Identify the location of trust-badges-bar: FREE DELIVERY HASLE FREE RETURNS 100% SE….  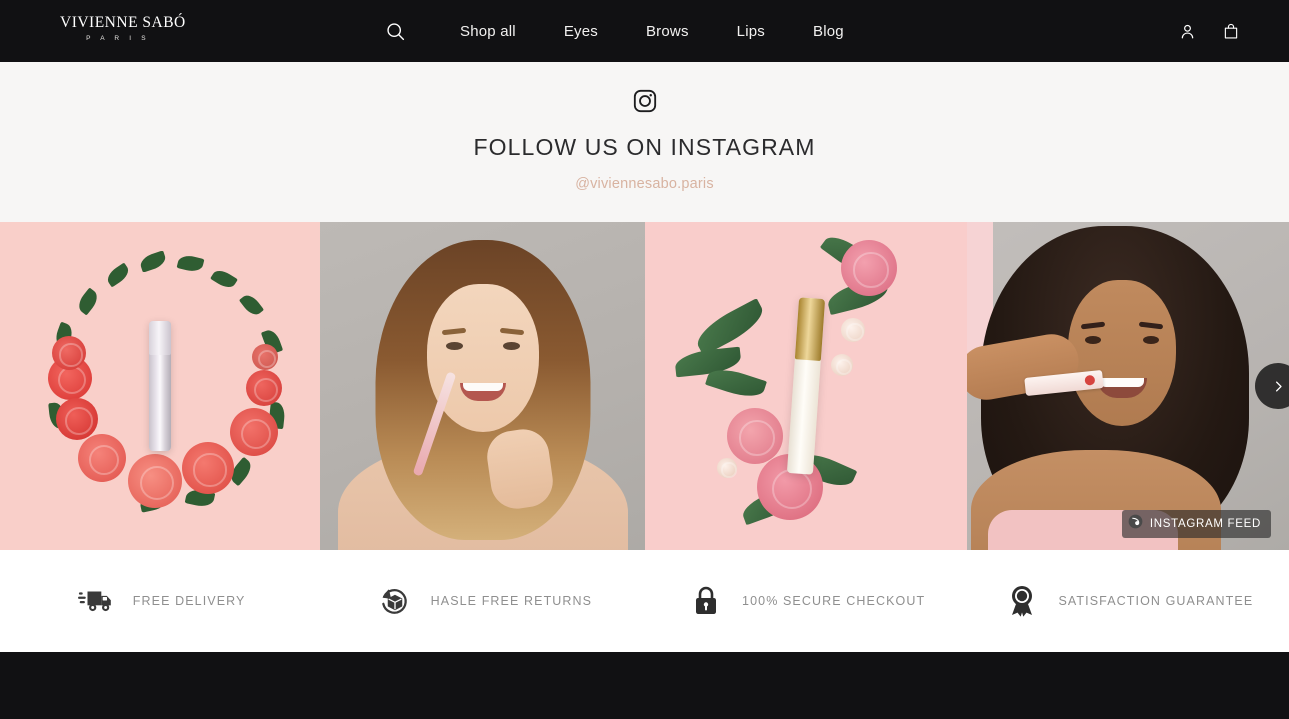
(644, 601).